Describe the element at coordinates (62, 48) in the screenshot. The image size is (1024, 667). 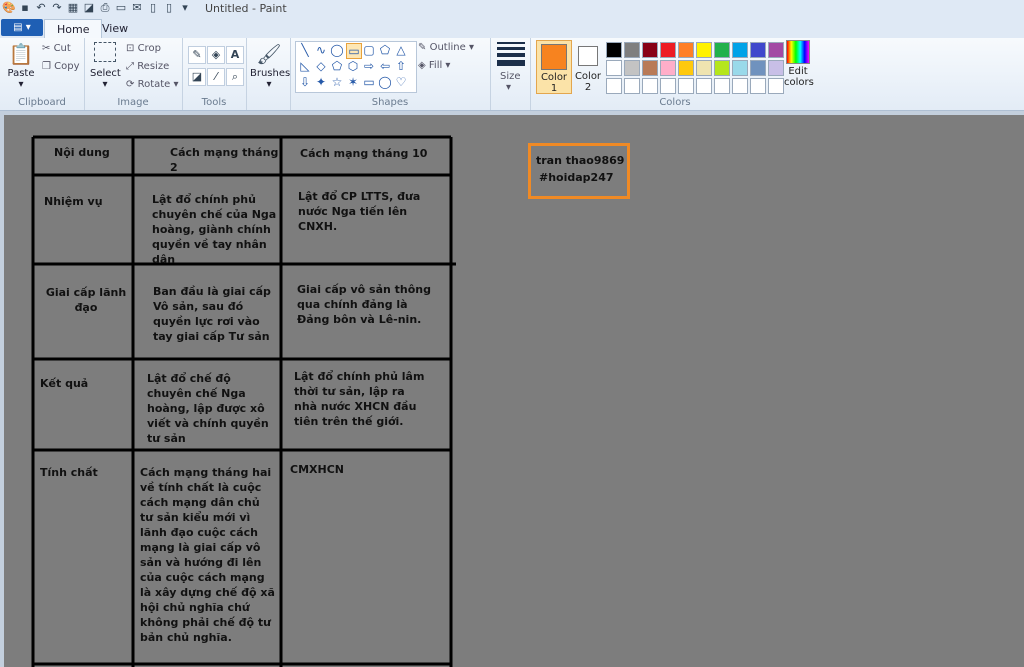
I see `cut-label: Cut` at that location.